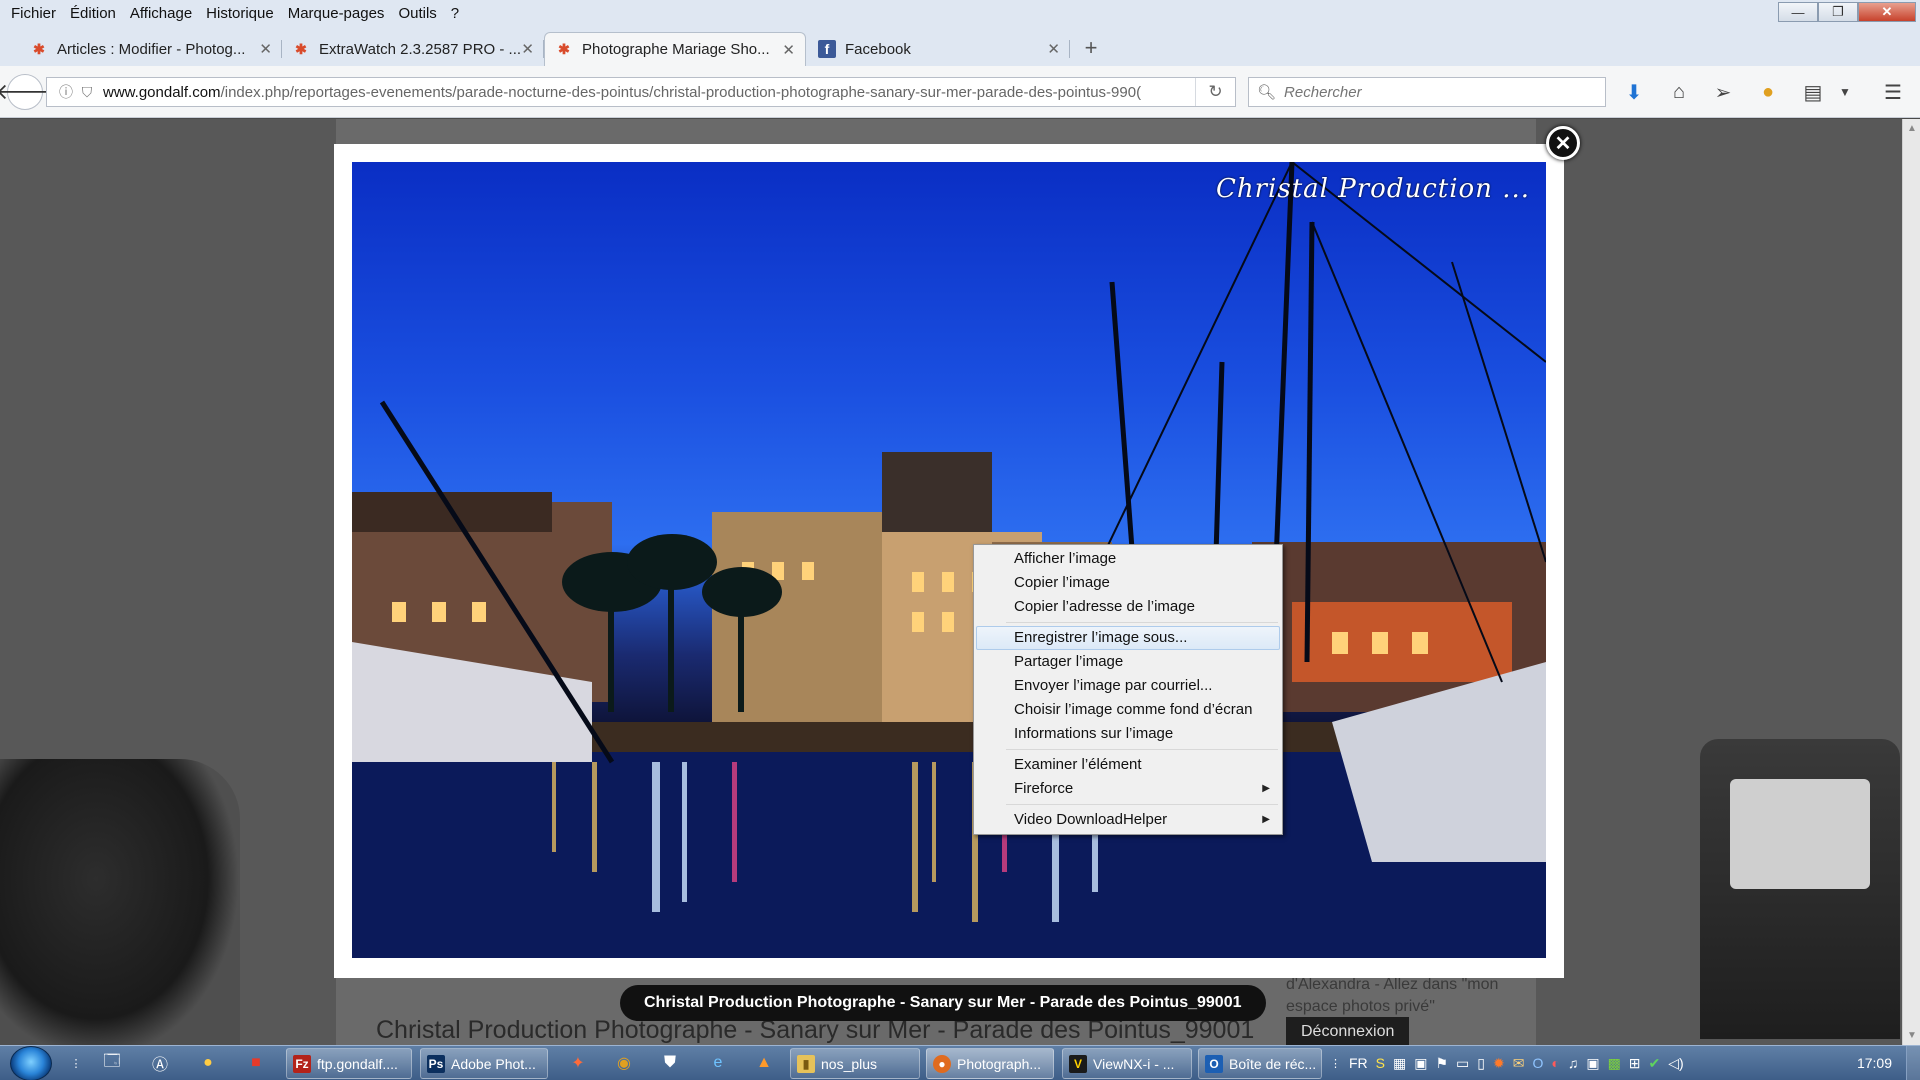 The height and width of the screenshot is (1080, 1920). What do you see at coordinates (1128, 710) in the screenshot?
I see `ctx-set-as-wallpaper: Choisir l’image comme fond d’écran` at bounding box center [1128, 710].